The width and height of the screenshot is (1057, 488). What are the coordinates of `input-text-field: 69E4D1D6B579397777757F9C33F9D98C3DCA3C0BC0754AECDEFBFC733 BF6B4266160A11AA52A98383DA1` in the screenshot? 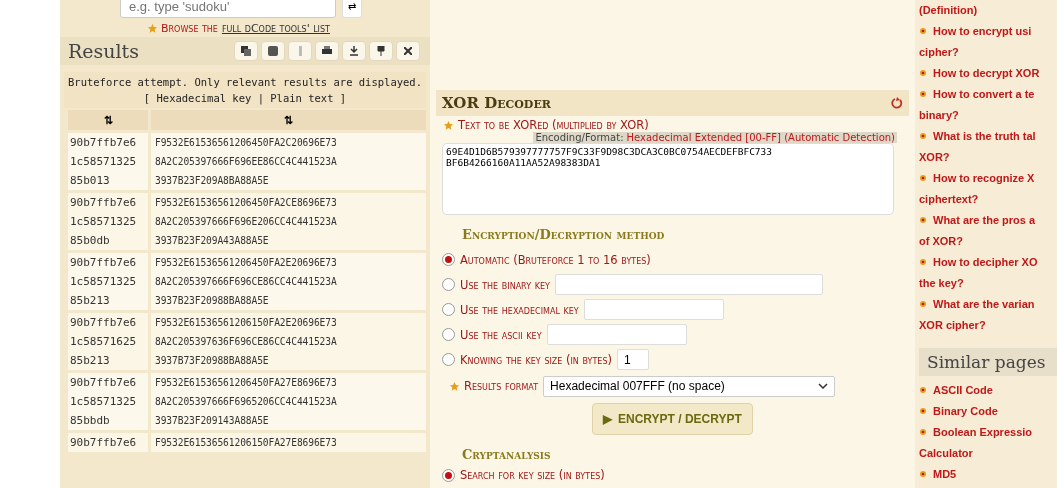 It's located at (668, 179).